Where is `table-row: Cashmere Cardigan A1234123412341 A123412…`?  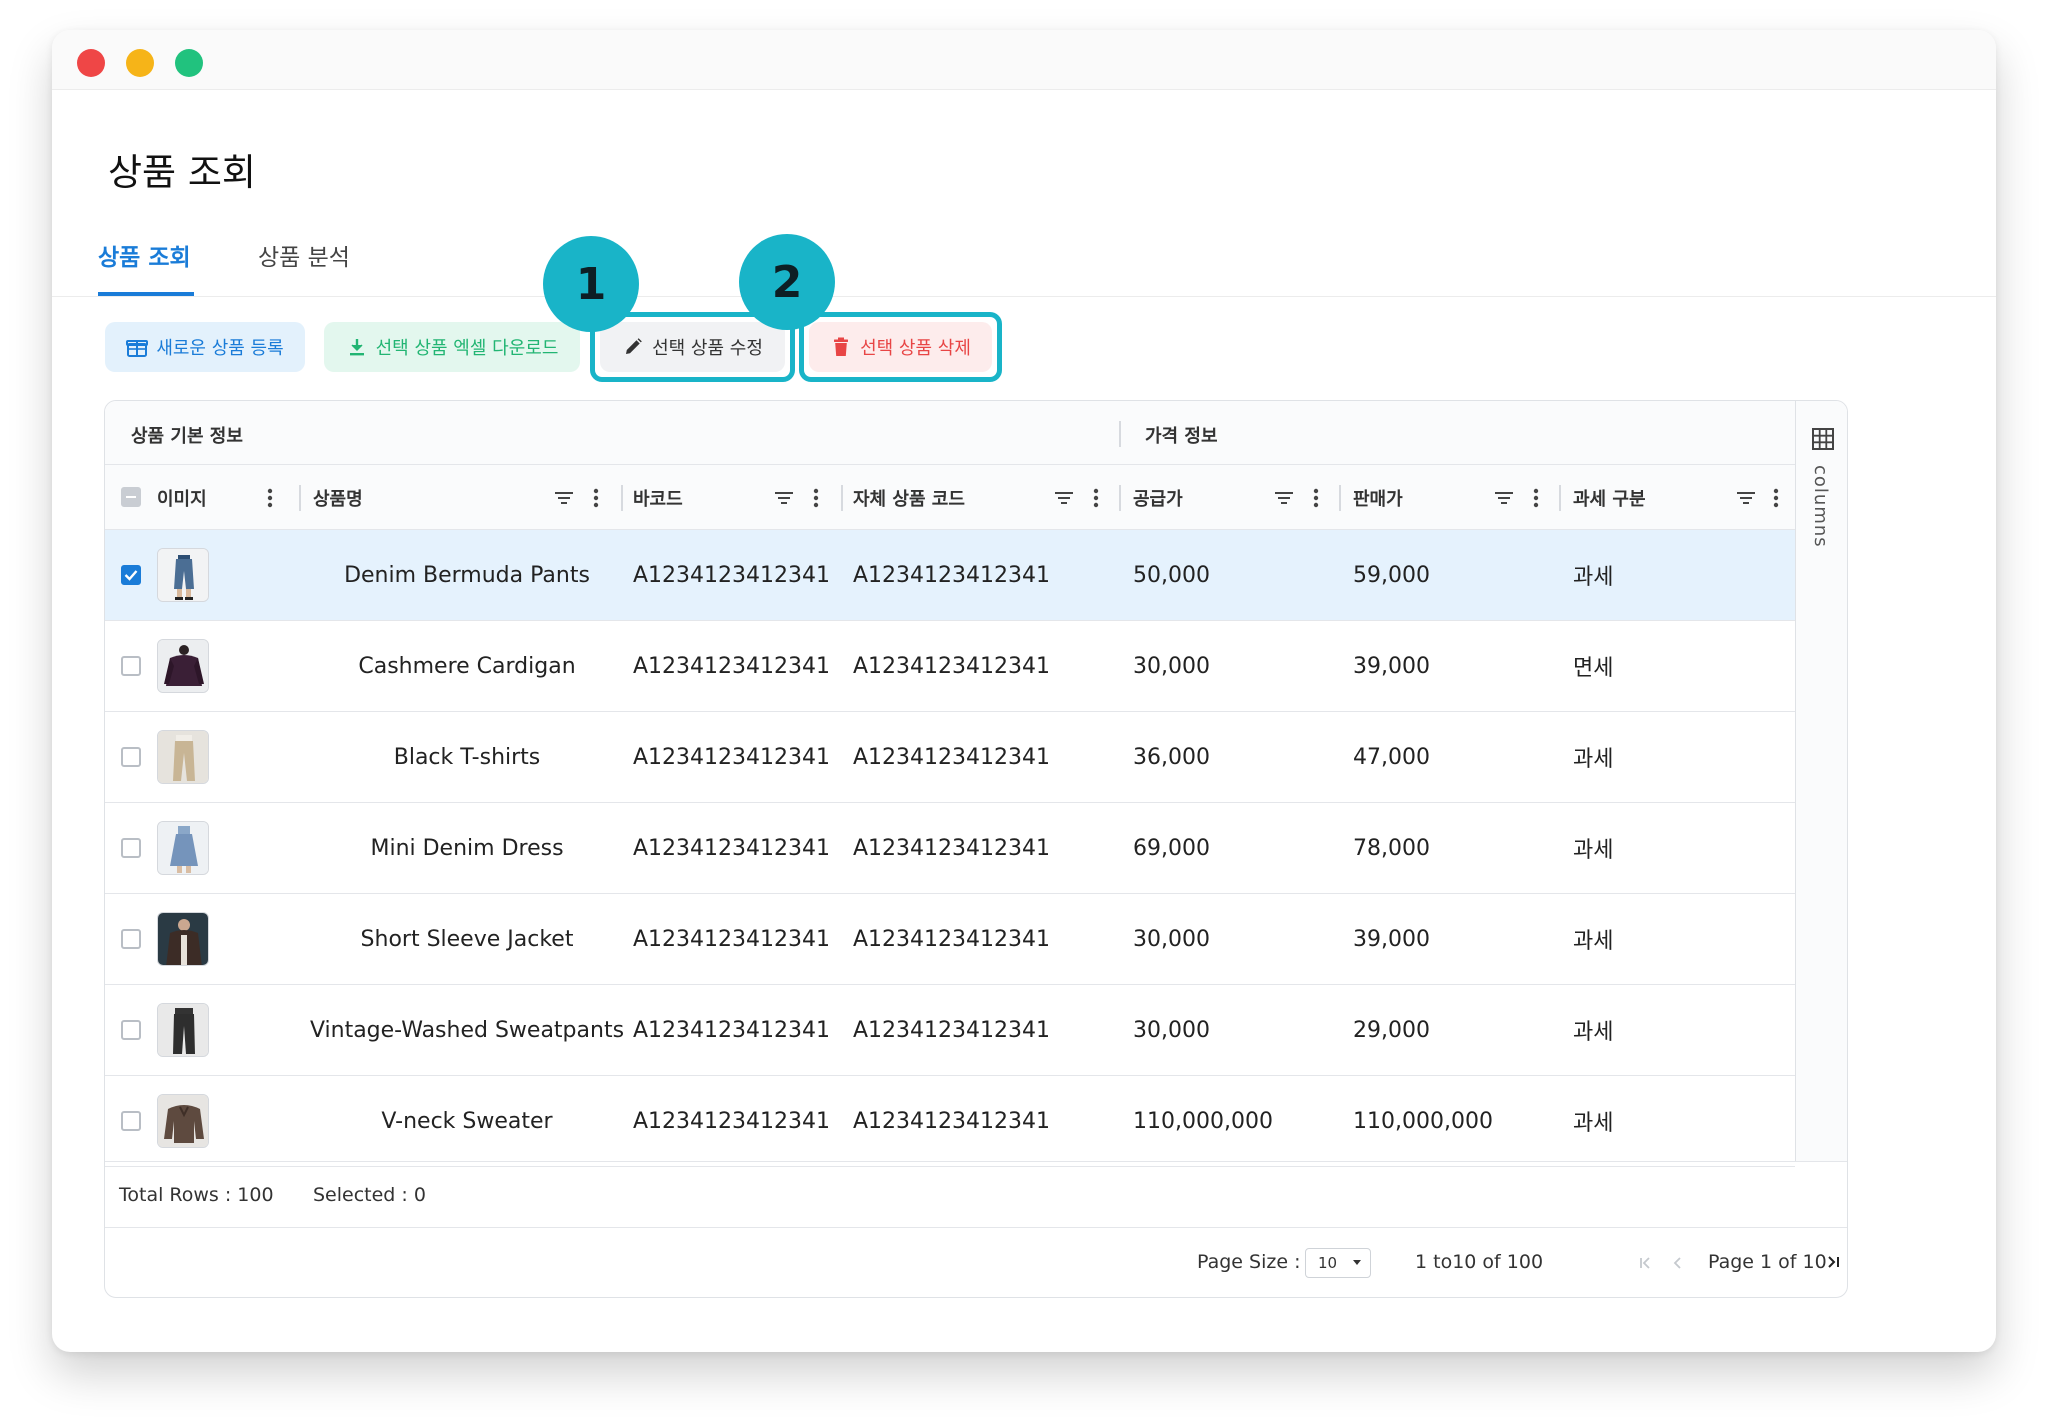 table-row: Cashmere Cardigan A1234123412341 A123412… is located at coordinates (950, 666).